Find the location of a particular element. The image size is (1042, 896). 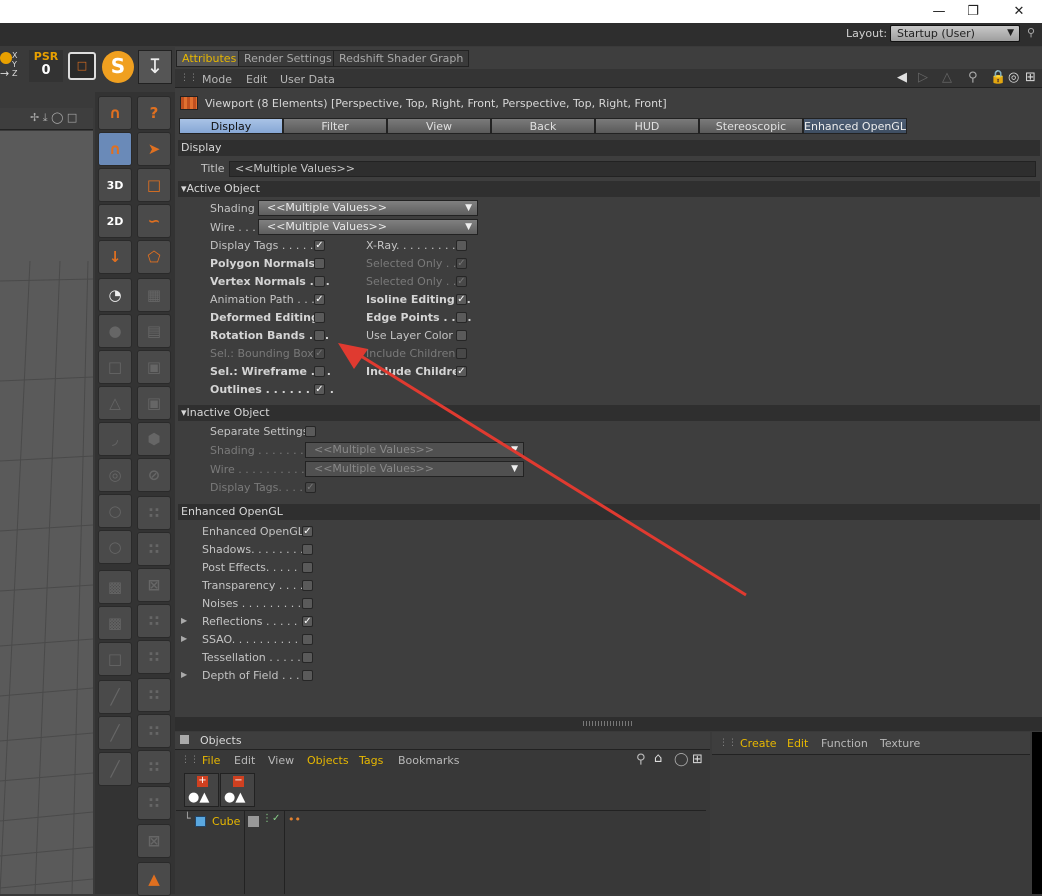

objects-menu-edit: Edit is located at coordinates (244, 760).